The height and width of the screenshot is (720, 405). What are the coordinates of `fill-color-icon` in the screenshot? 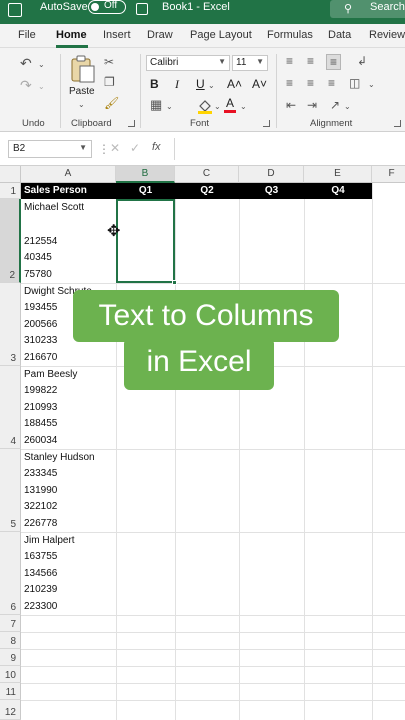 It's located at (205, 106).